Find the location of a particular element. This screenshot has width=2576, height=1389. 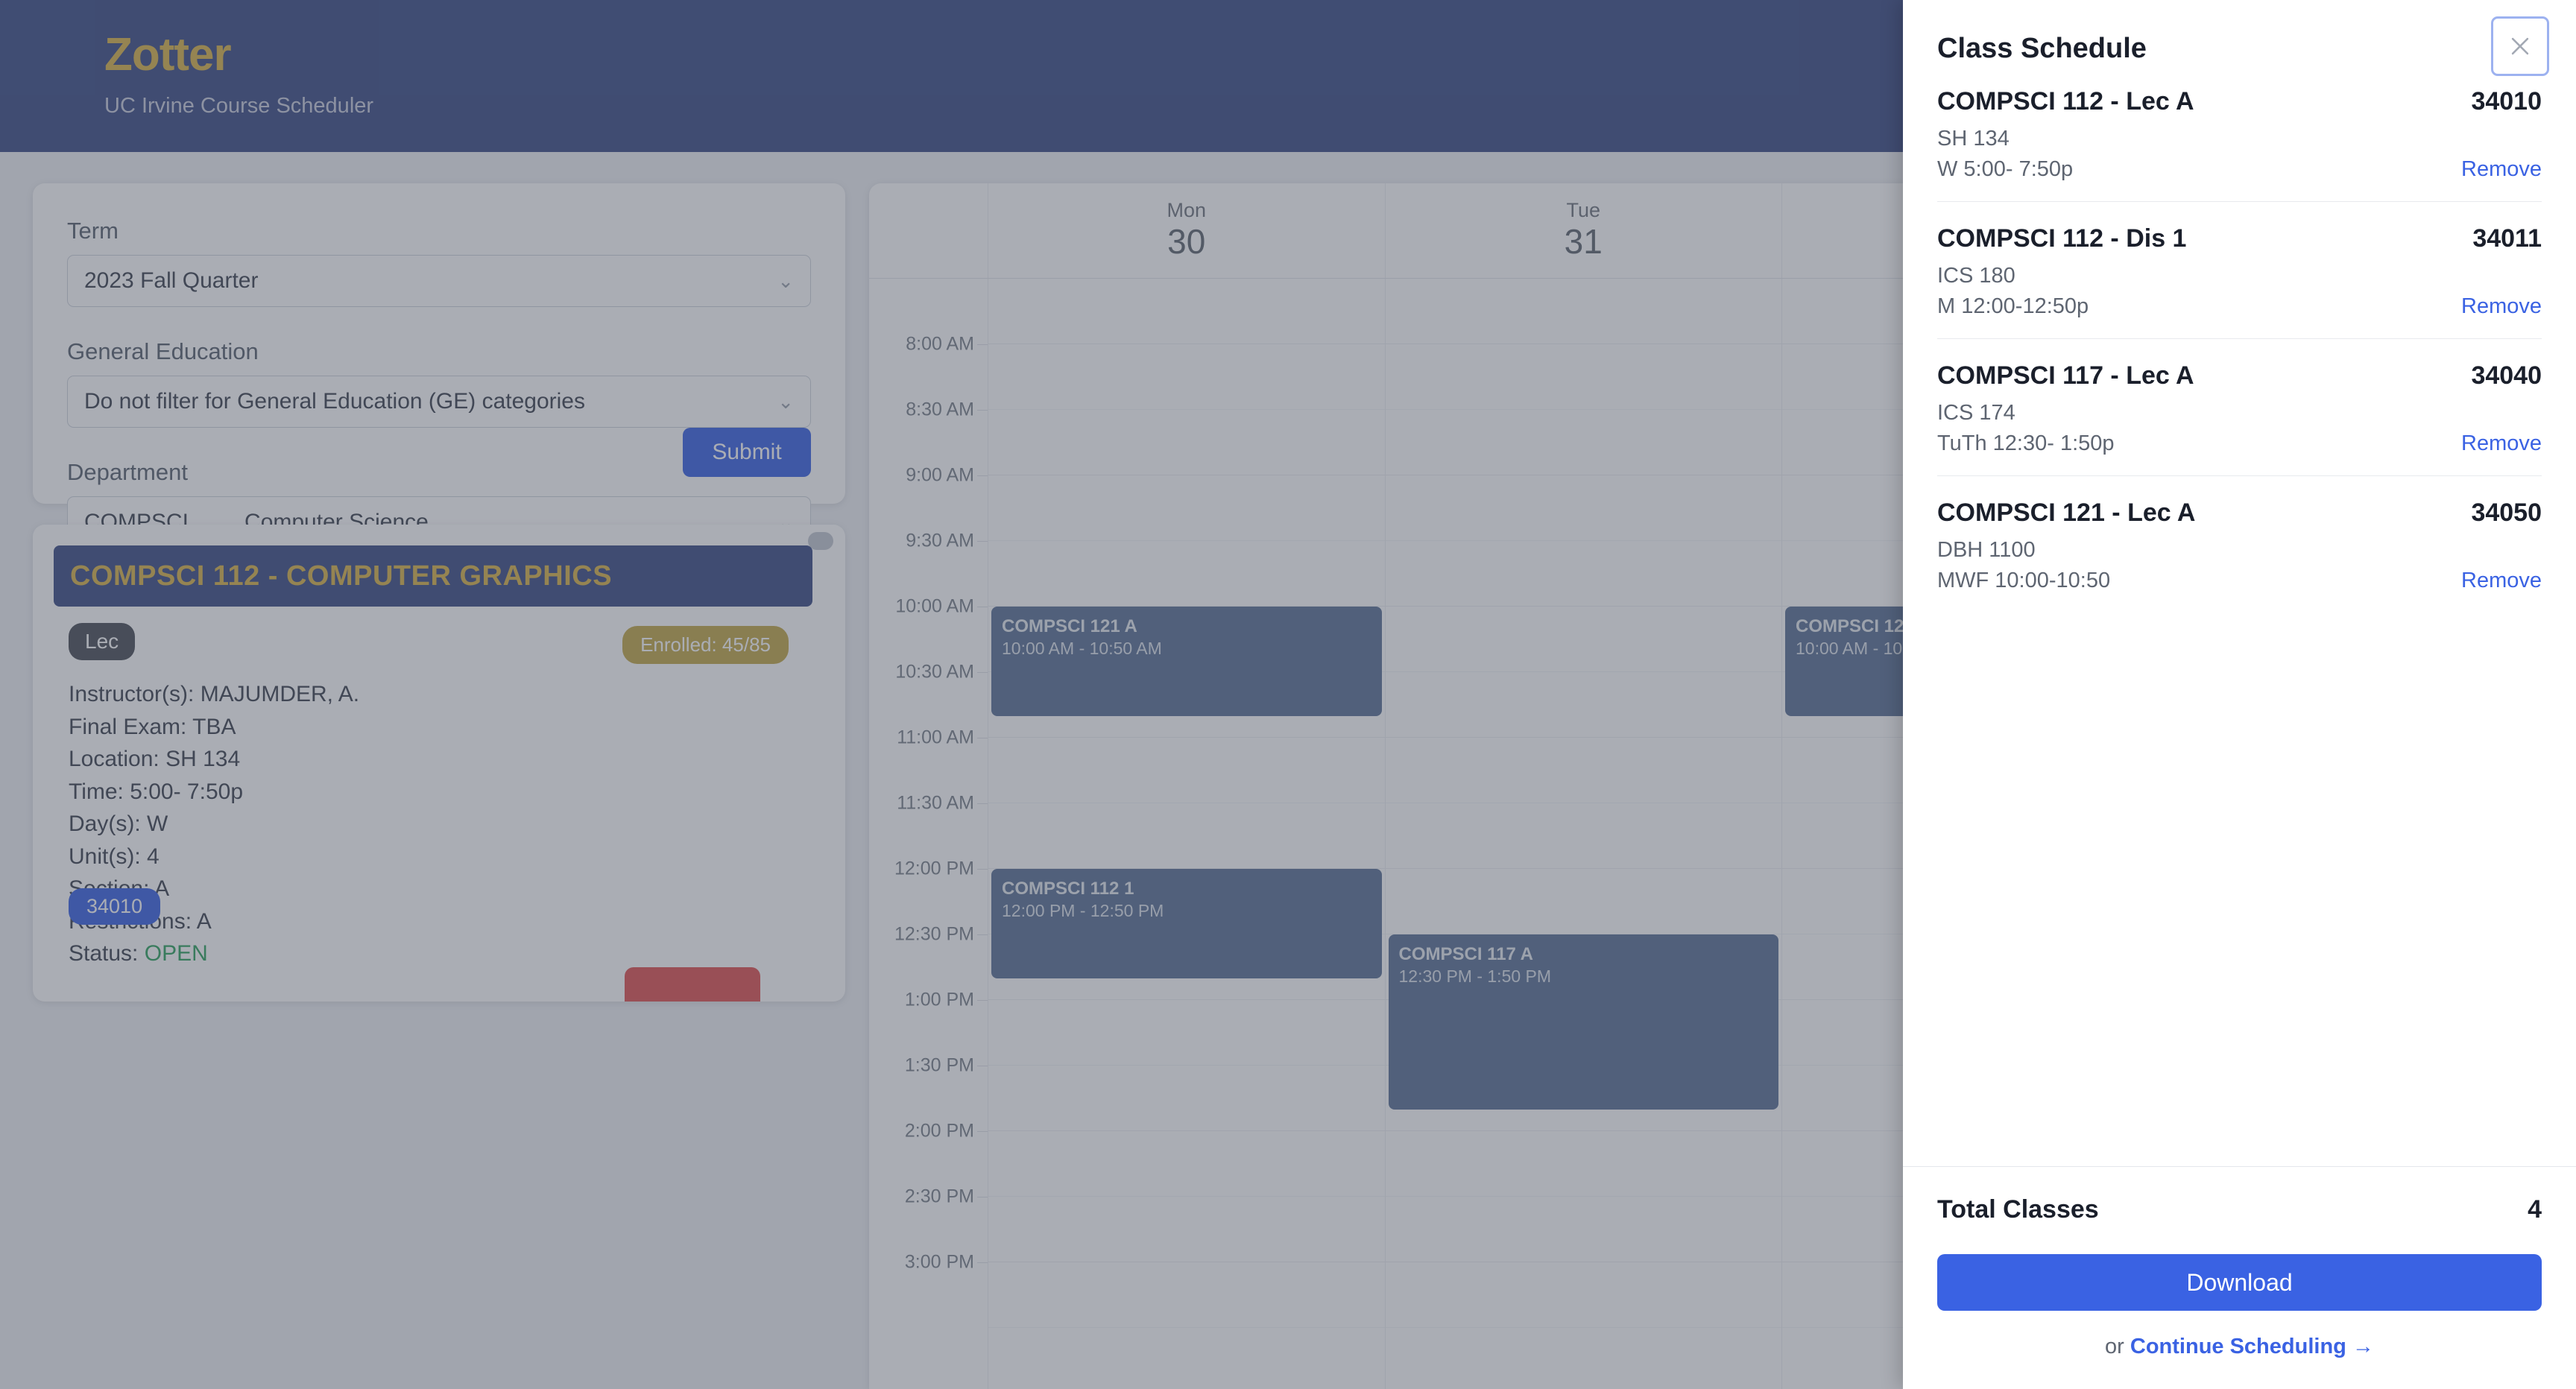

class-item-header: COMPSCI 121 - Lec A 34050 is located at coordinates (2239, 513).